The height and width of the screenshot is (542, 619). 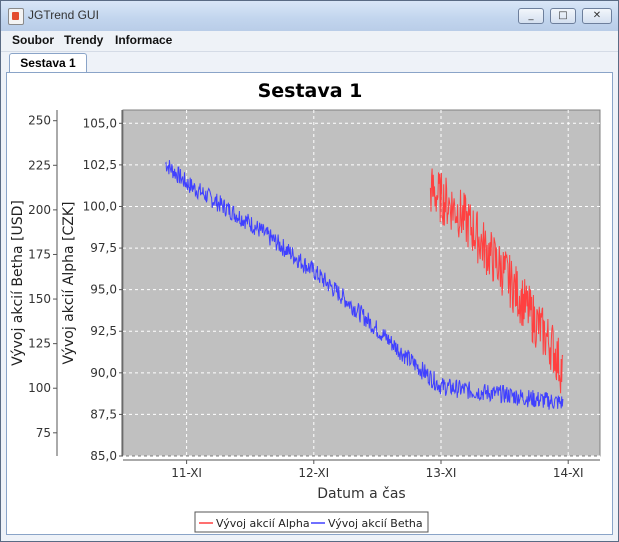 What do you see at coordinates (48, 63) in the screenshot?
I see `tab-sestava-1: Sestava 1` at bounding box center [48, 63].